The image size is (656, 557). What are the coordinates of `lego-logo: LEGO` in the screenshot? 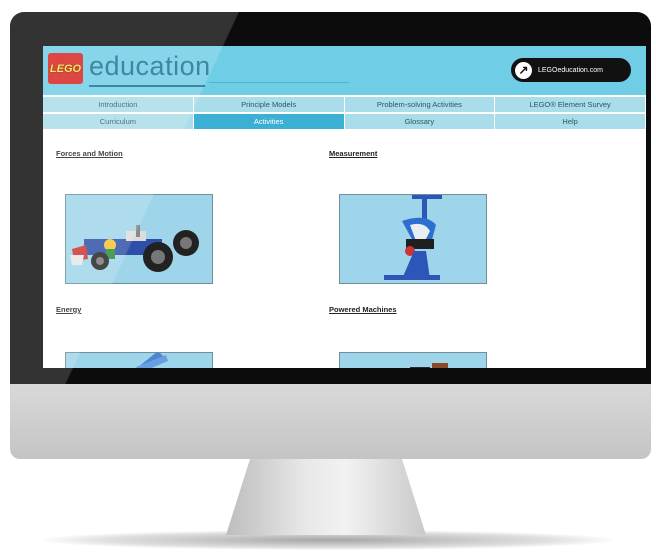 It's located at (65, 68).